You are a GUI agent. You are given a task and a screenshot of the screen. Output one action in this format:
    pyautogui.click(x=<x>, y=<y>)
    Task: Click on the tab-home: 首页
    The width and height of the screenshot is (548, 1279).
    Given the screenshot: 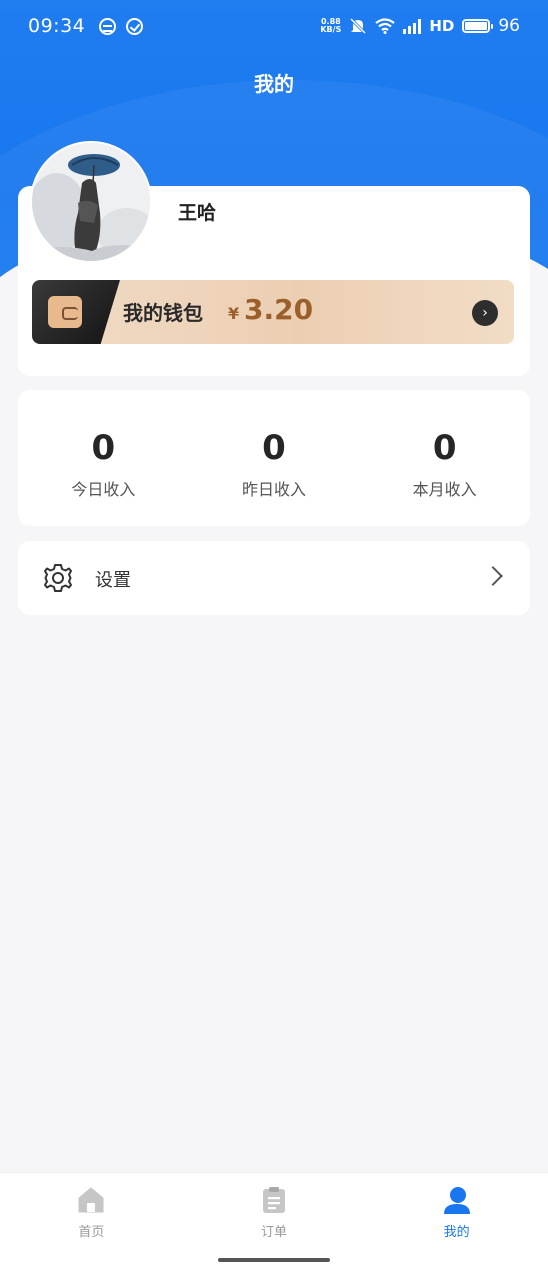 What is the action you would take?
    pyautogui.click(x=91, y=1226)
    